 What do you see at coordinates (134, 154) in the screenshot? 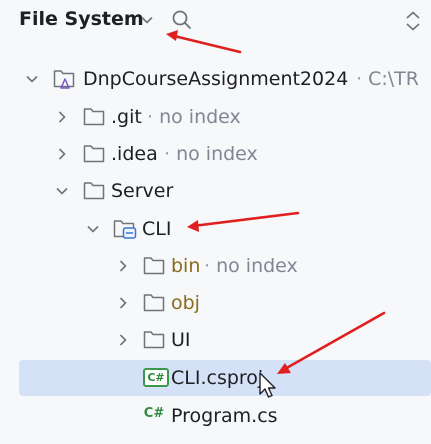
I see `tree-label-idea: .idea` at bounding box center [134, 154].